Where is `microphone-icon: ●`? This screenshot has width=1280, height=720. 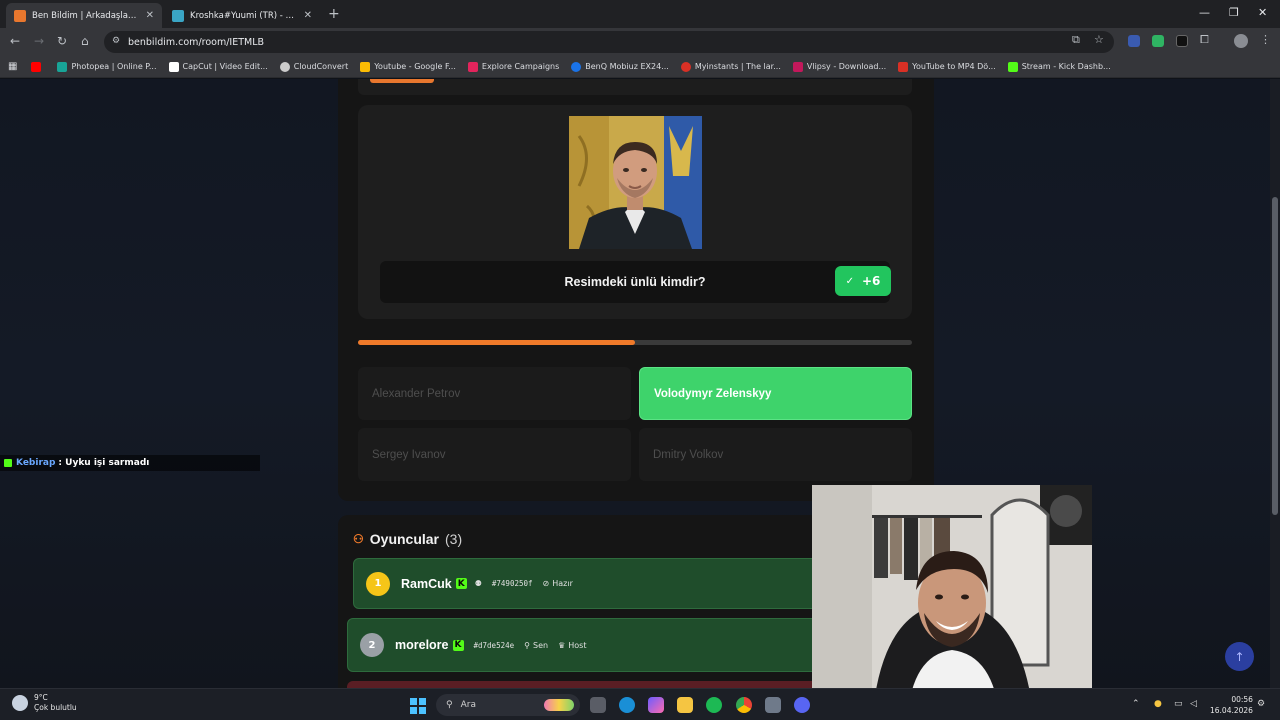
microphone-icon: ● is located at coordinates (1158, 704).